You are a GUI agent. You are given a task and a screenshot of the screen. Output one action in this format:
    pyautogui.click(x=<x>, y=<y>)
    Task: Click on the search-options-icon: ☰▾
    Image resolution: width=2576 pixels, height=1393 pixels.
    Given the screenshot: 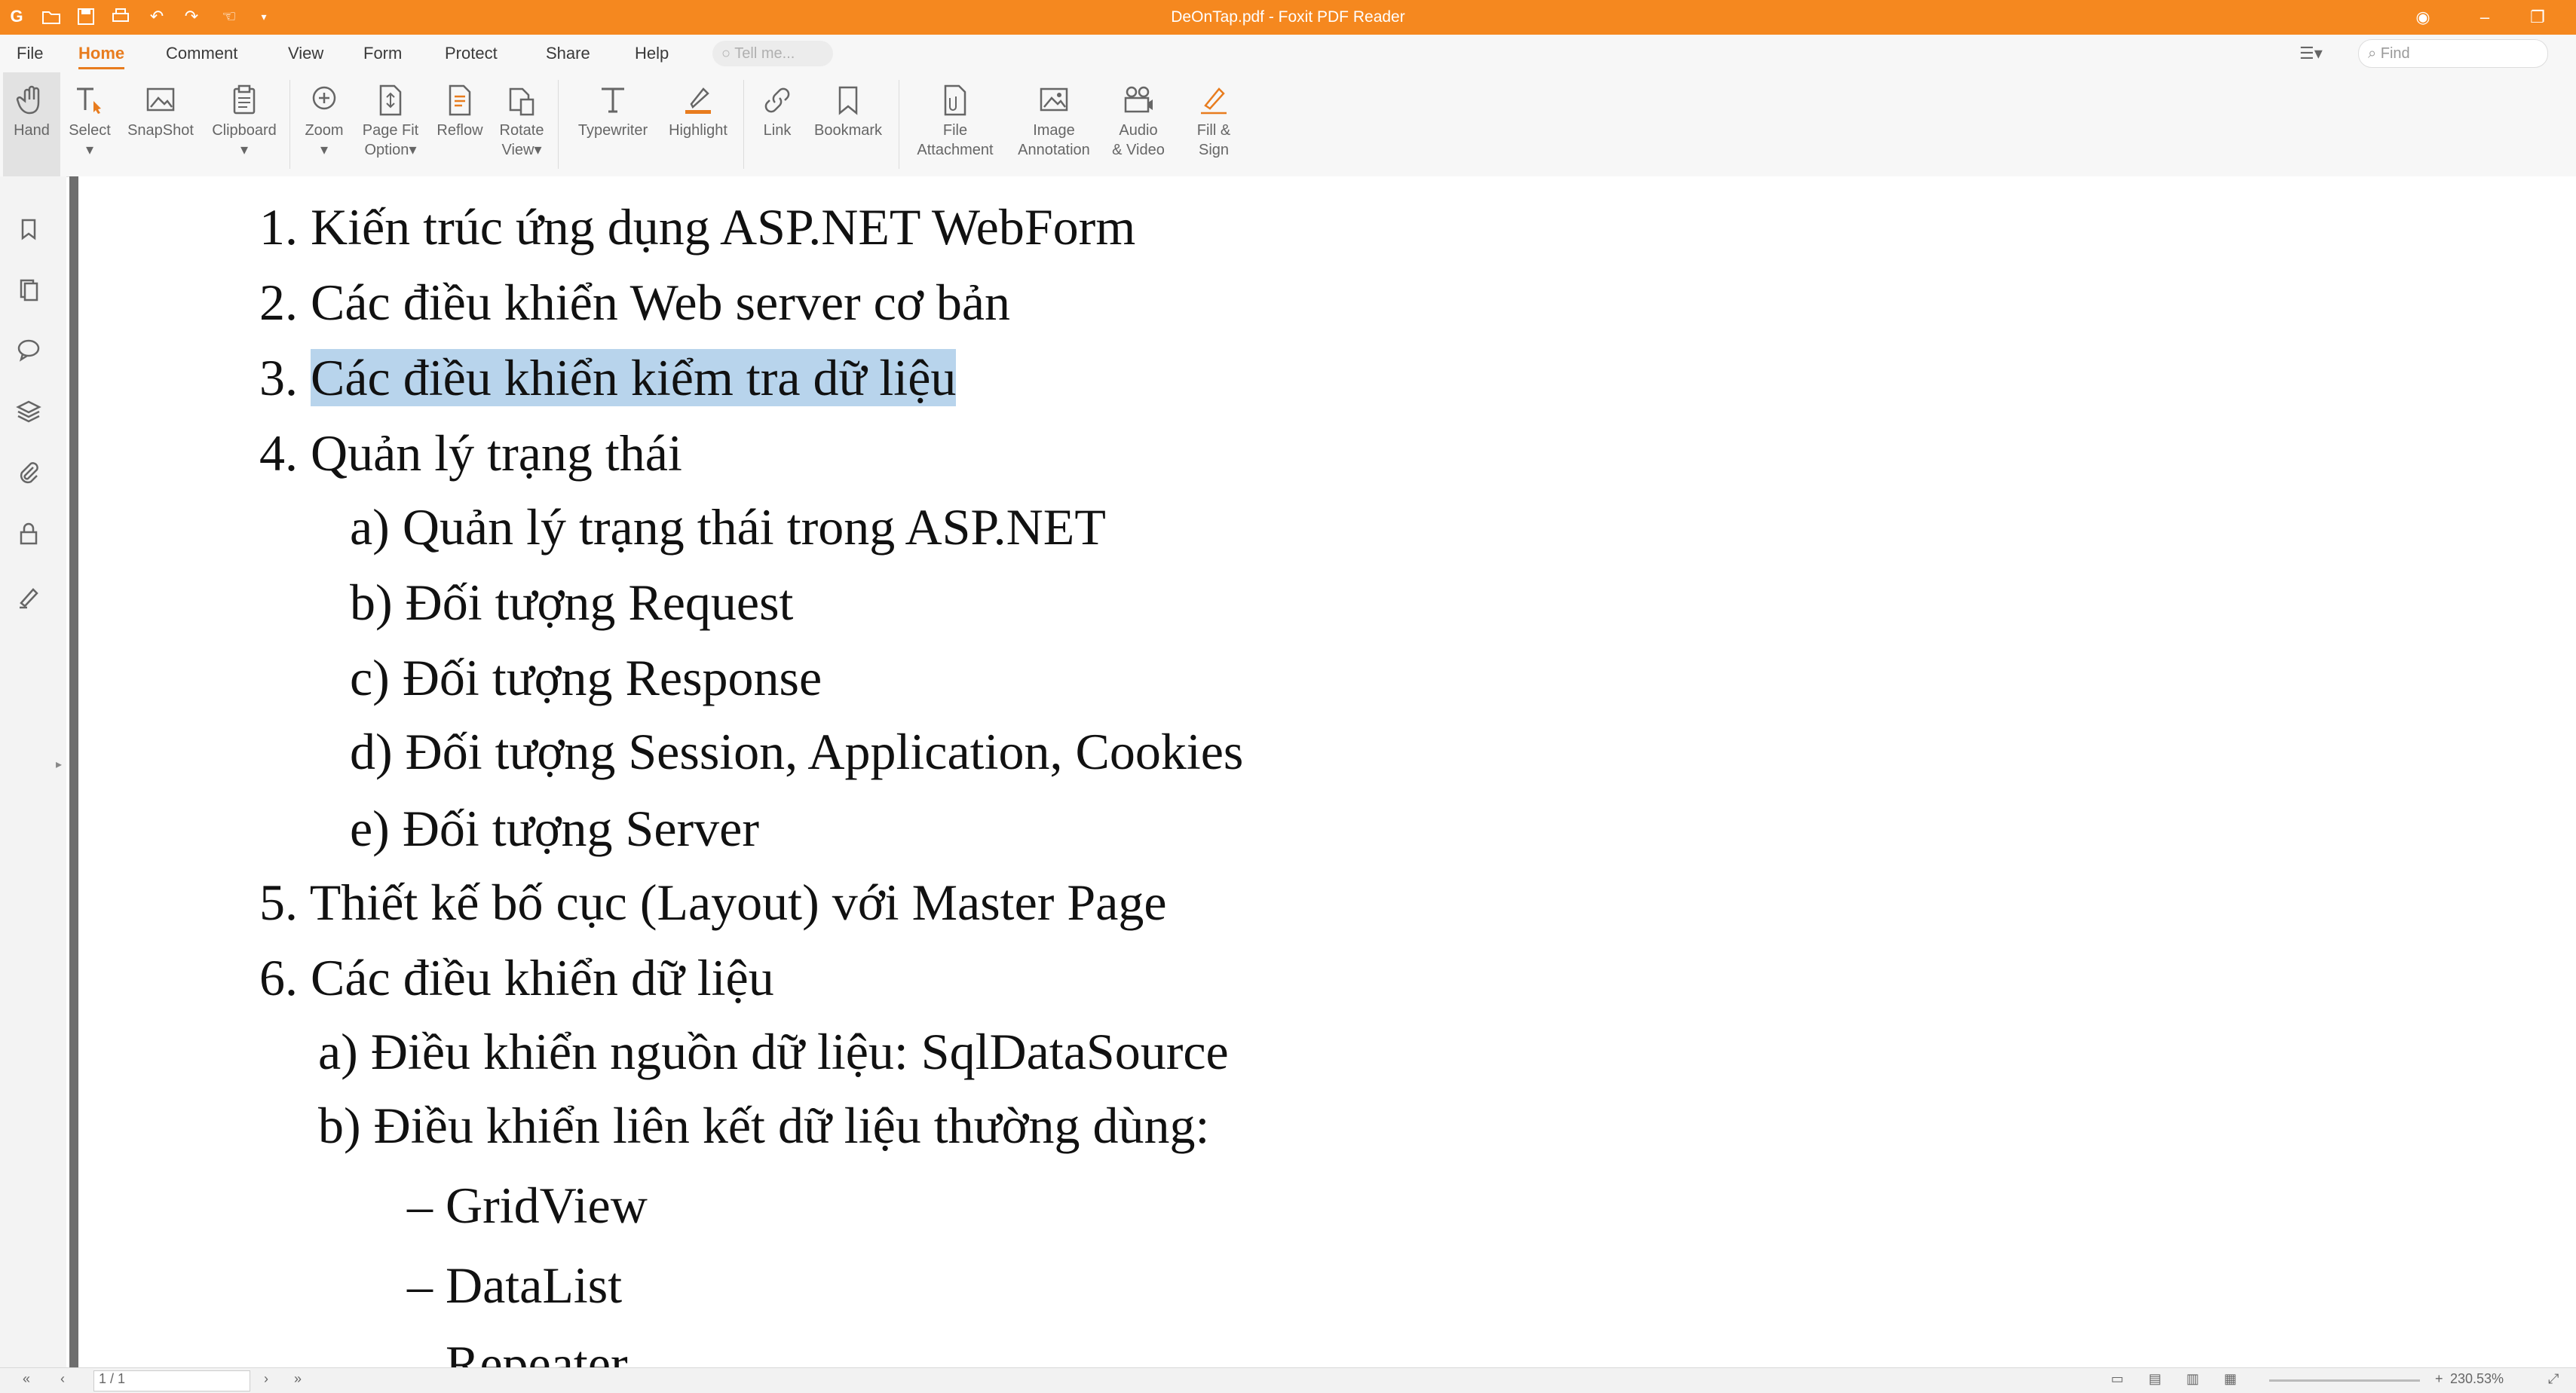 What is the action you would take?
    pyautogui.click(x=2311, y=53)
    